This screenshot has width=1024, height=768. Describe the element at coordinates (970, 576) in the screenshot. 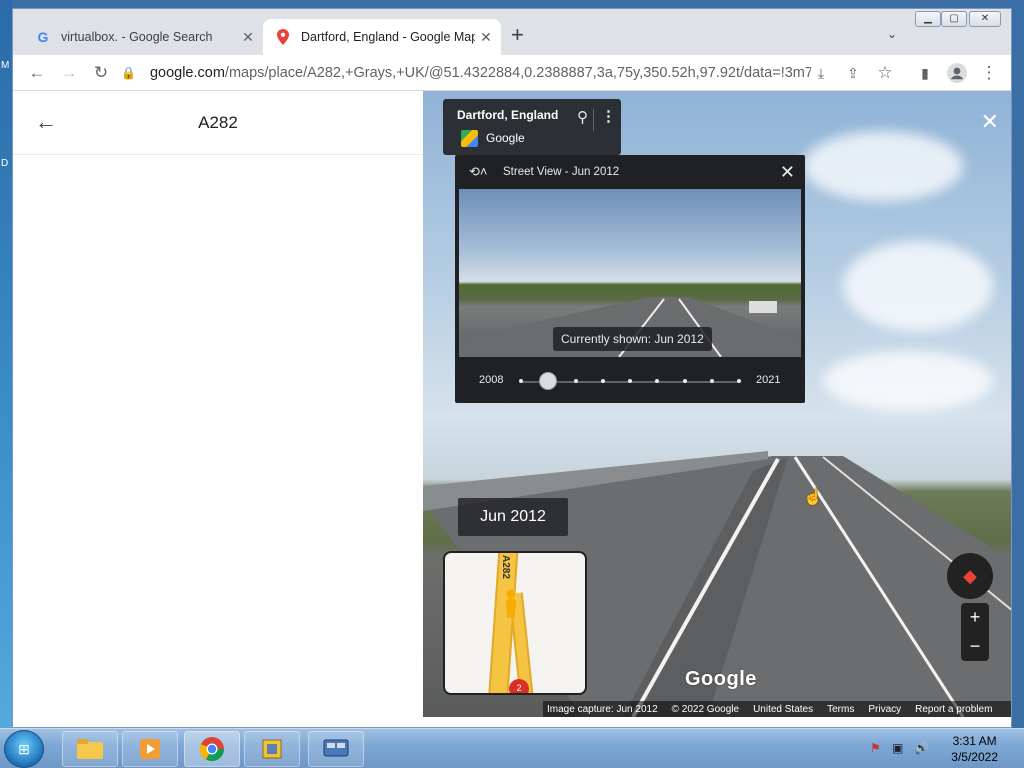

I see `compass-icon: ◆` at that location.